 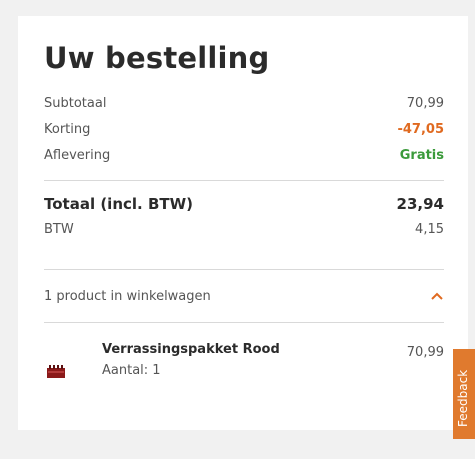 I want to click on product-quantity: Aantal: 1, so click(x=131, y=370).